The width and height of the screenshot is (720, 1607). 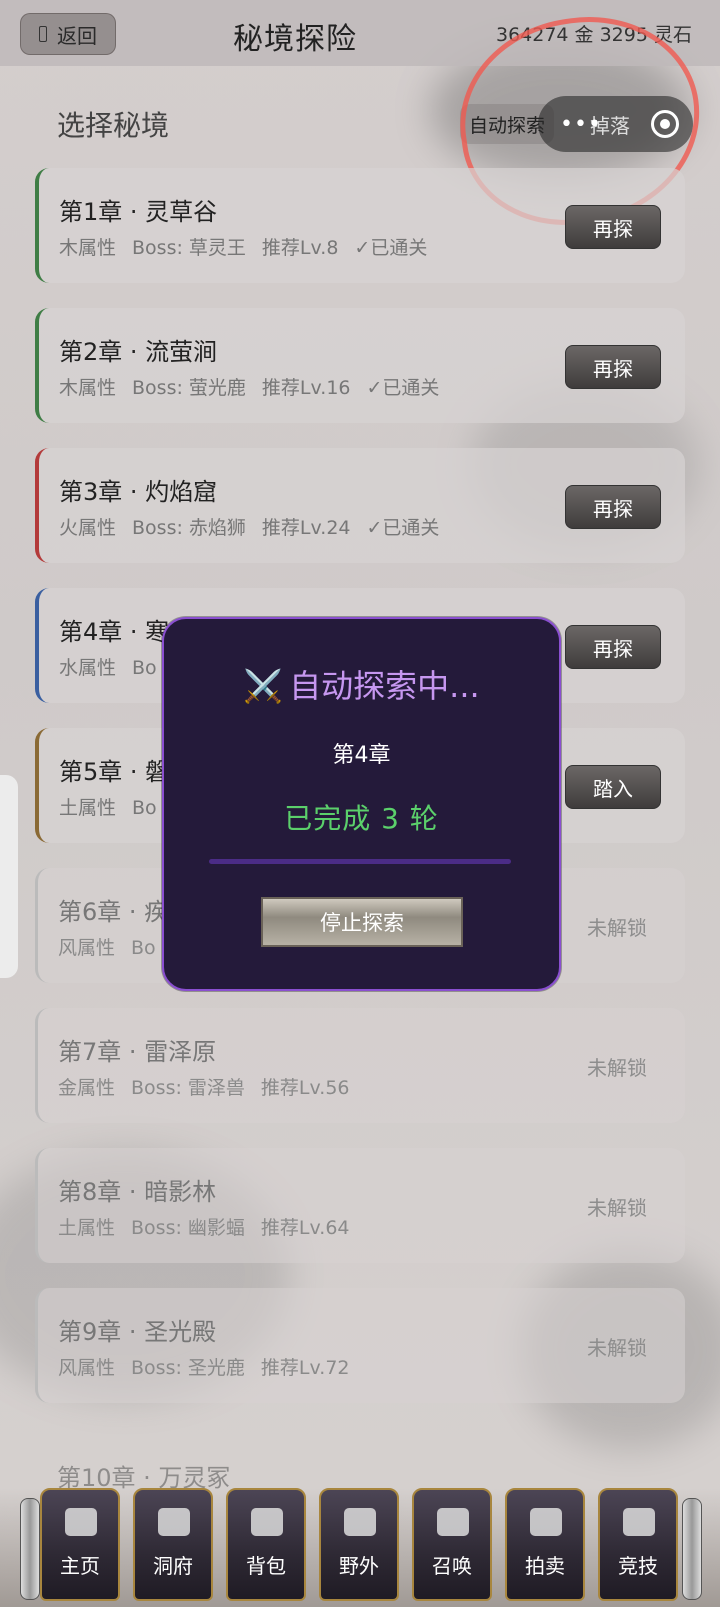 What do you see at coordinates (613, 787) in the screenshot?
I see `chapter-action-button: 踏入` at bounding box center [613, 787].